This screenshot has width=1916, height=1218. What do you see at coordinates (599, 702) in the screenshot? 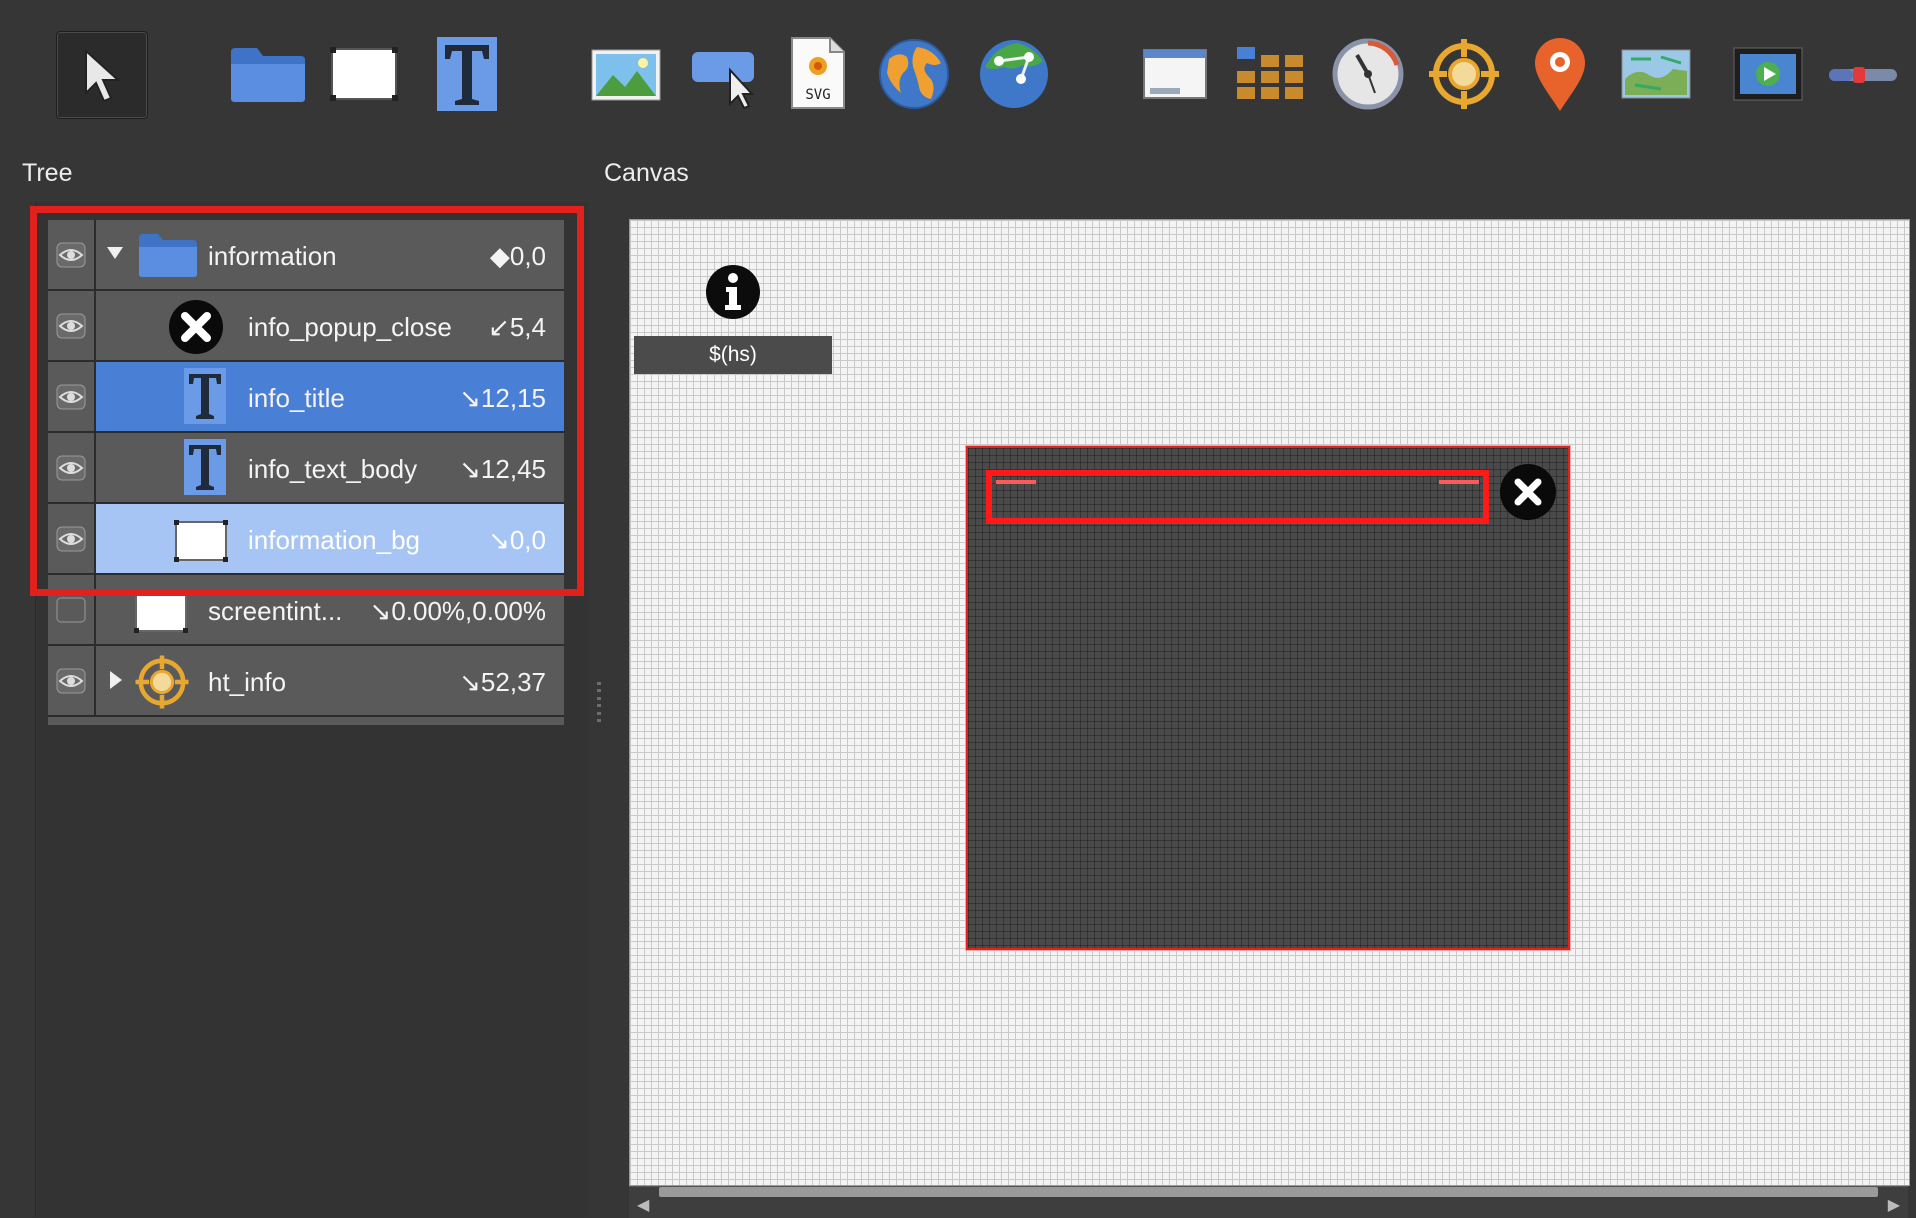
I see `panel-splitter-handle` at bounding box center [599, 702].